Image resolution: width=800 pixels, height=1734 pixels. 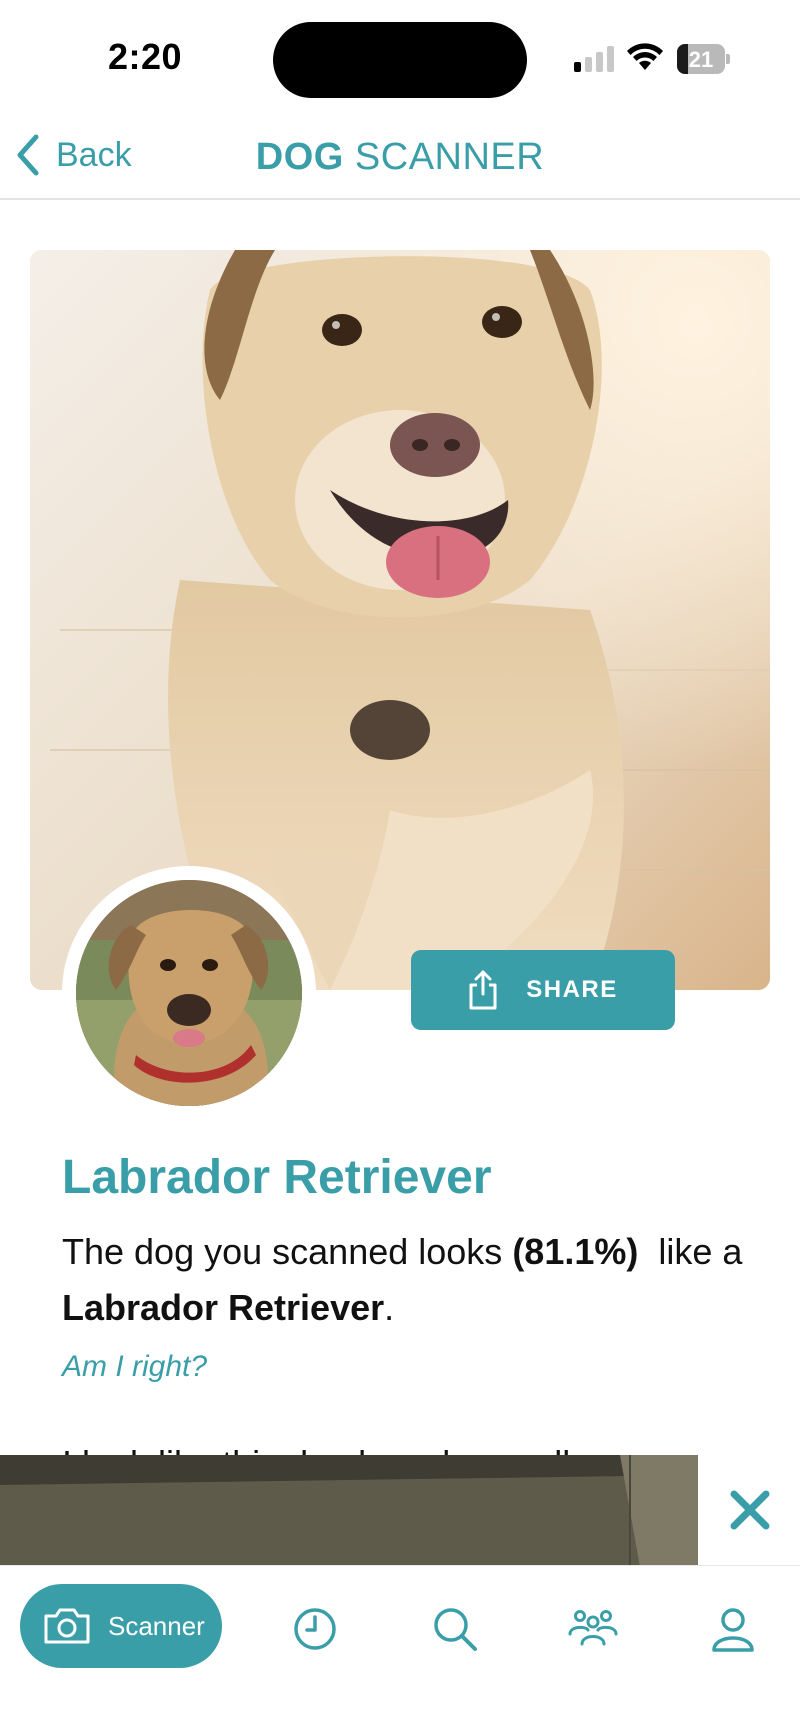 What do you see at coordinates (645, 56) in the screenshot?
I see `wifi-icon` at bounding box center [645, 56].